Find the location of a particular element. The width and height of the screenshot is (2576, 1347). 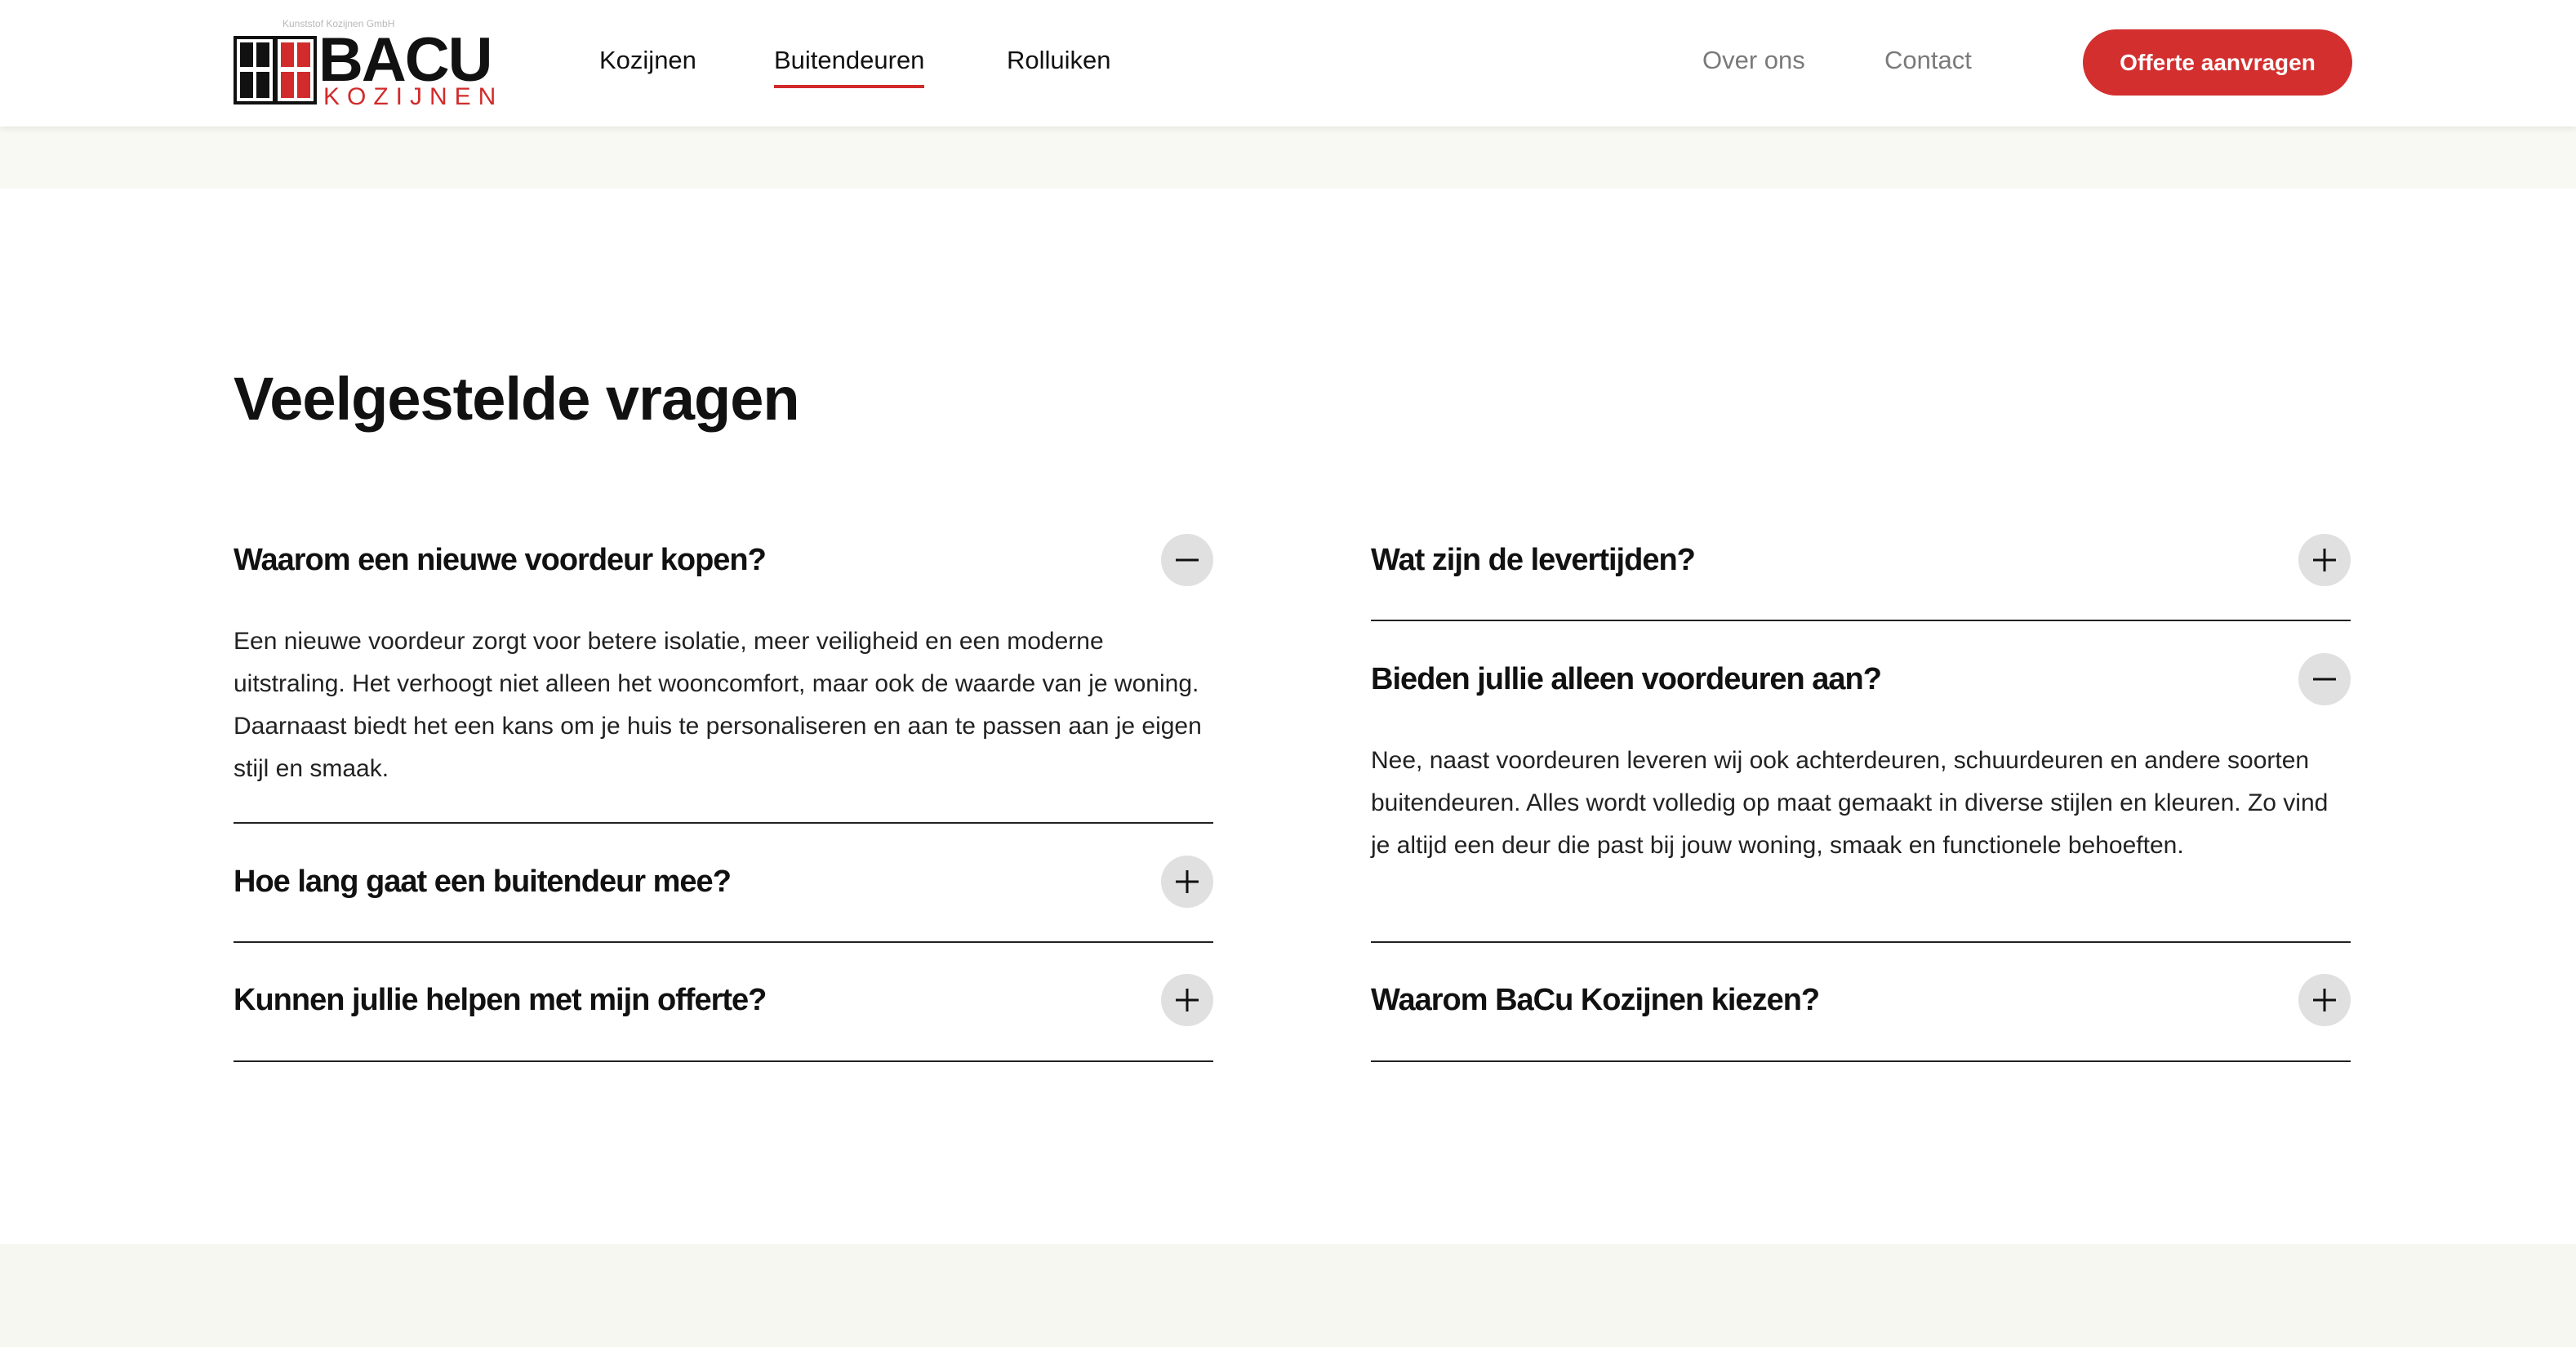

footer-band is located at coordinates (1288, 1295).